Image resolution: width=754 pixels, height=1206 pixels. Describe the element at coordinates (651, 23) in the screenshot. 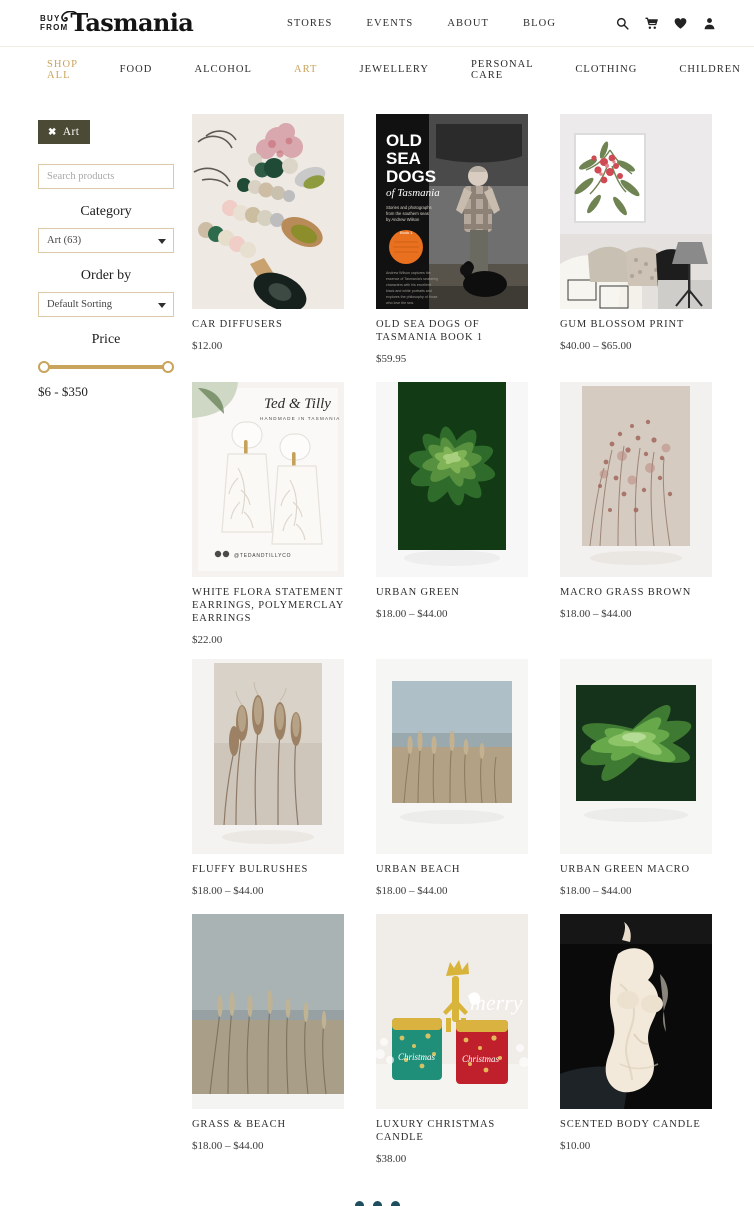

I see `cart-icon` at that location.